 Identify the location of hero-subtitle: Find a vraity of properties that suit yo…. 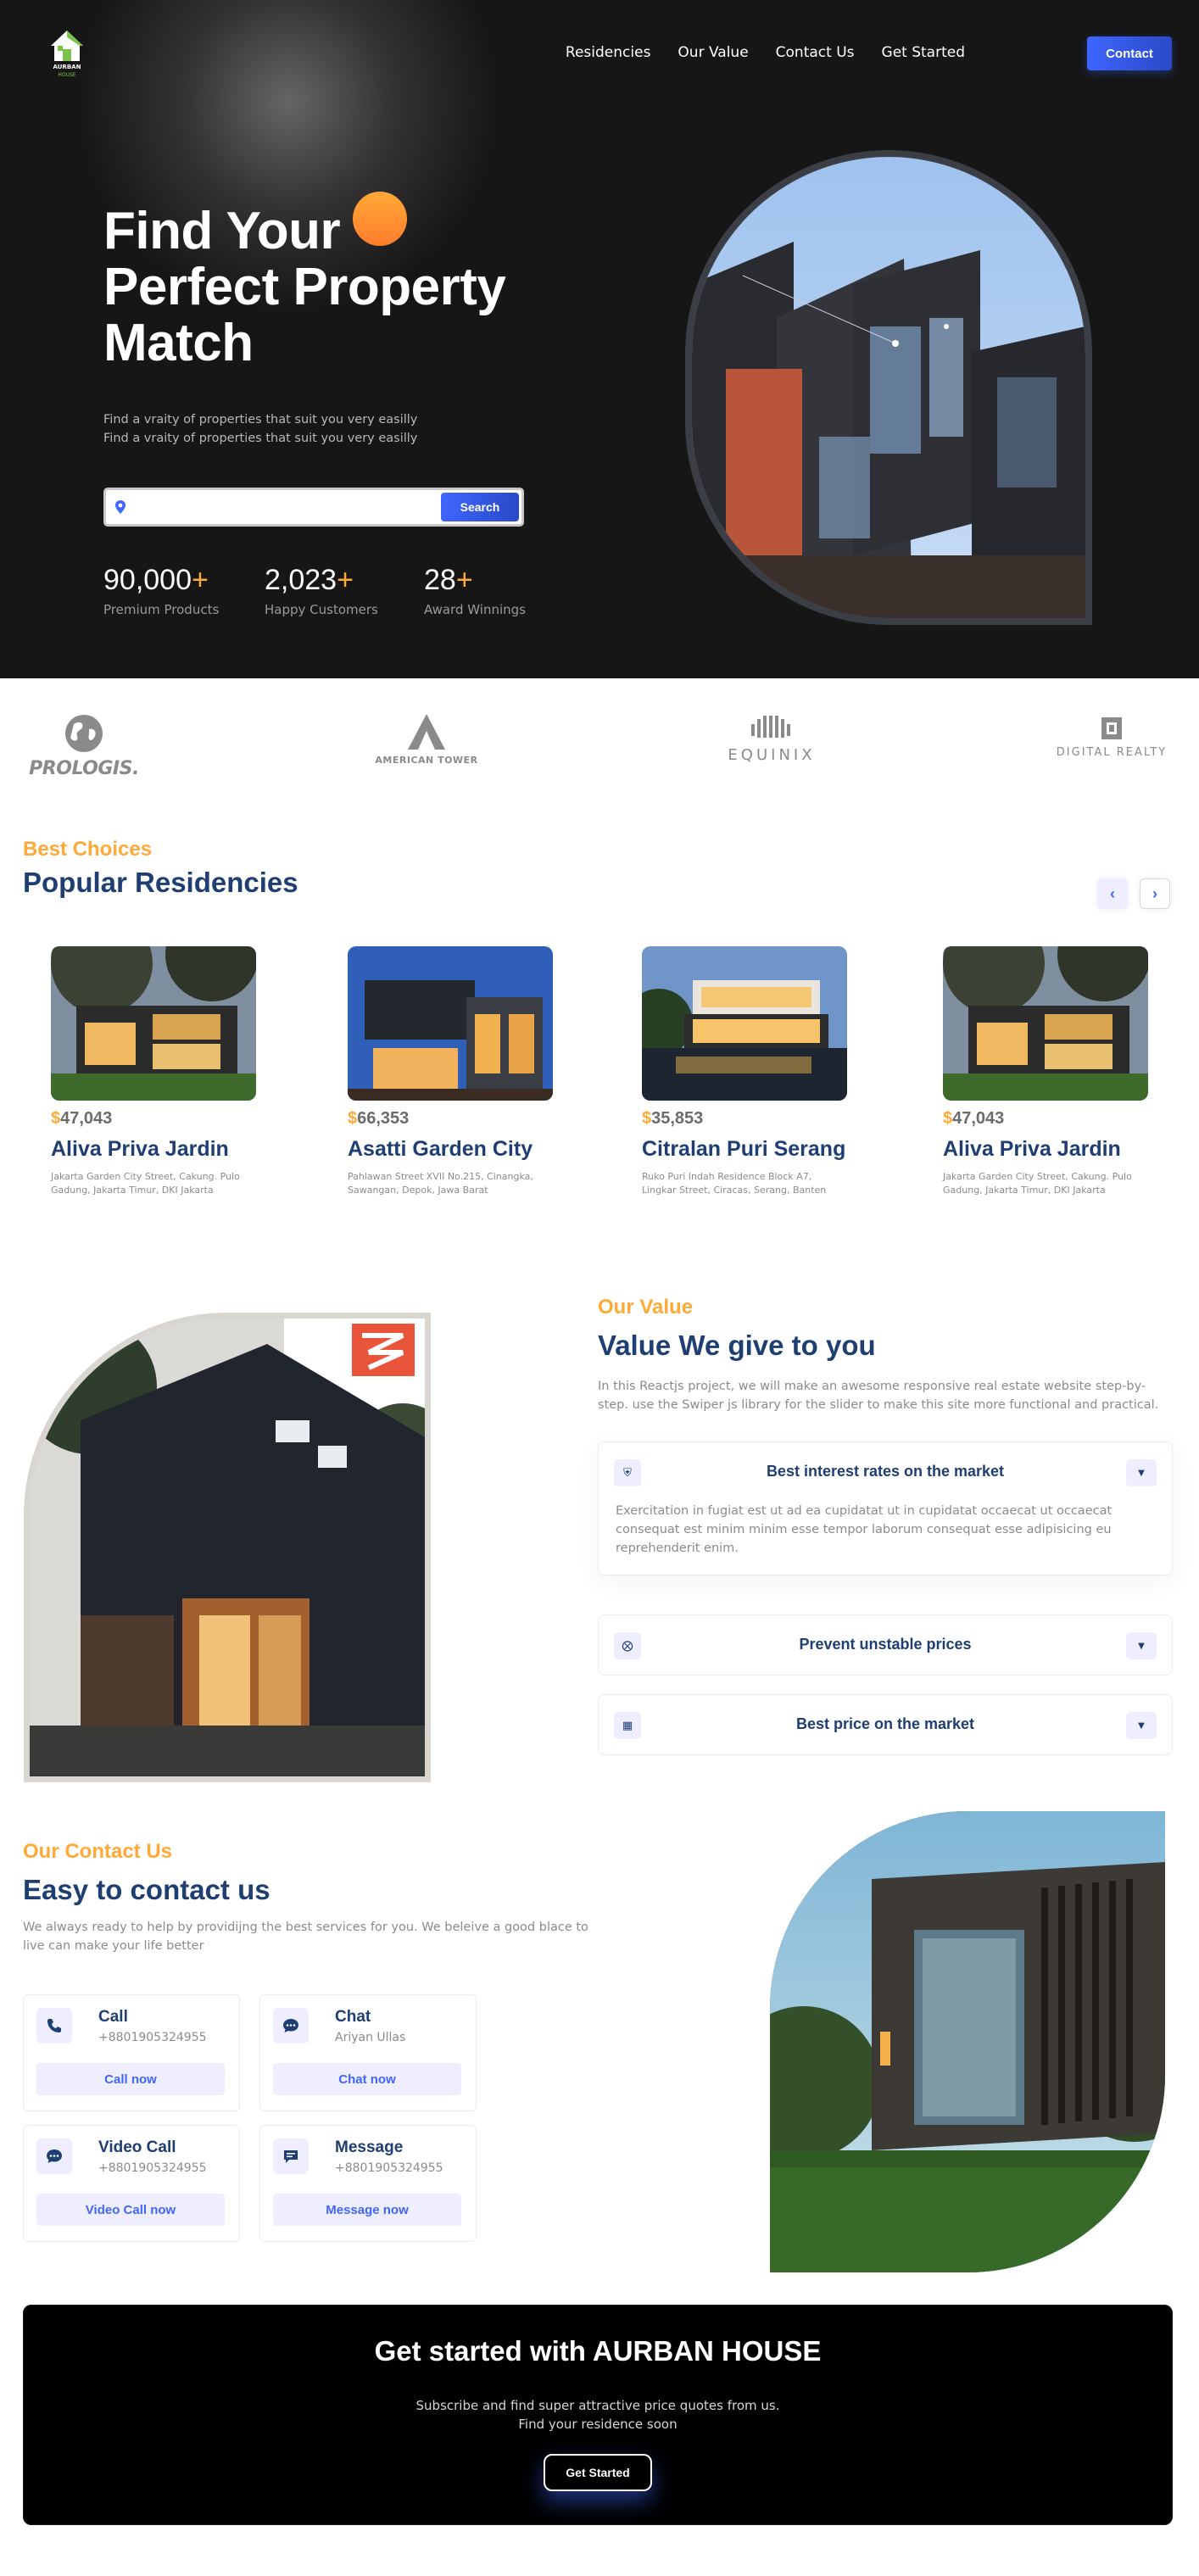
(260, 429).